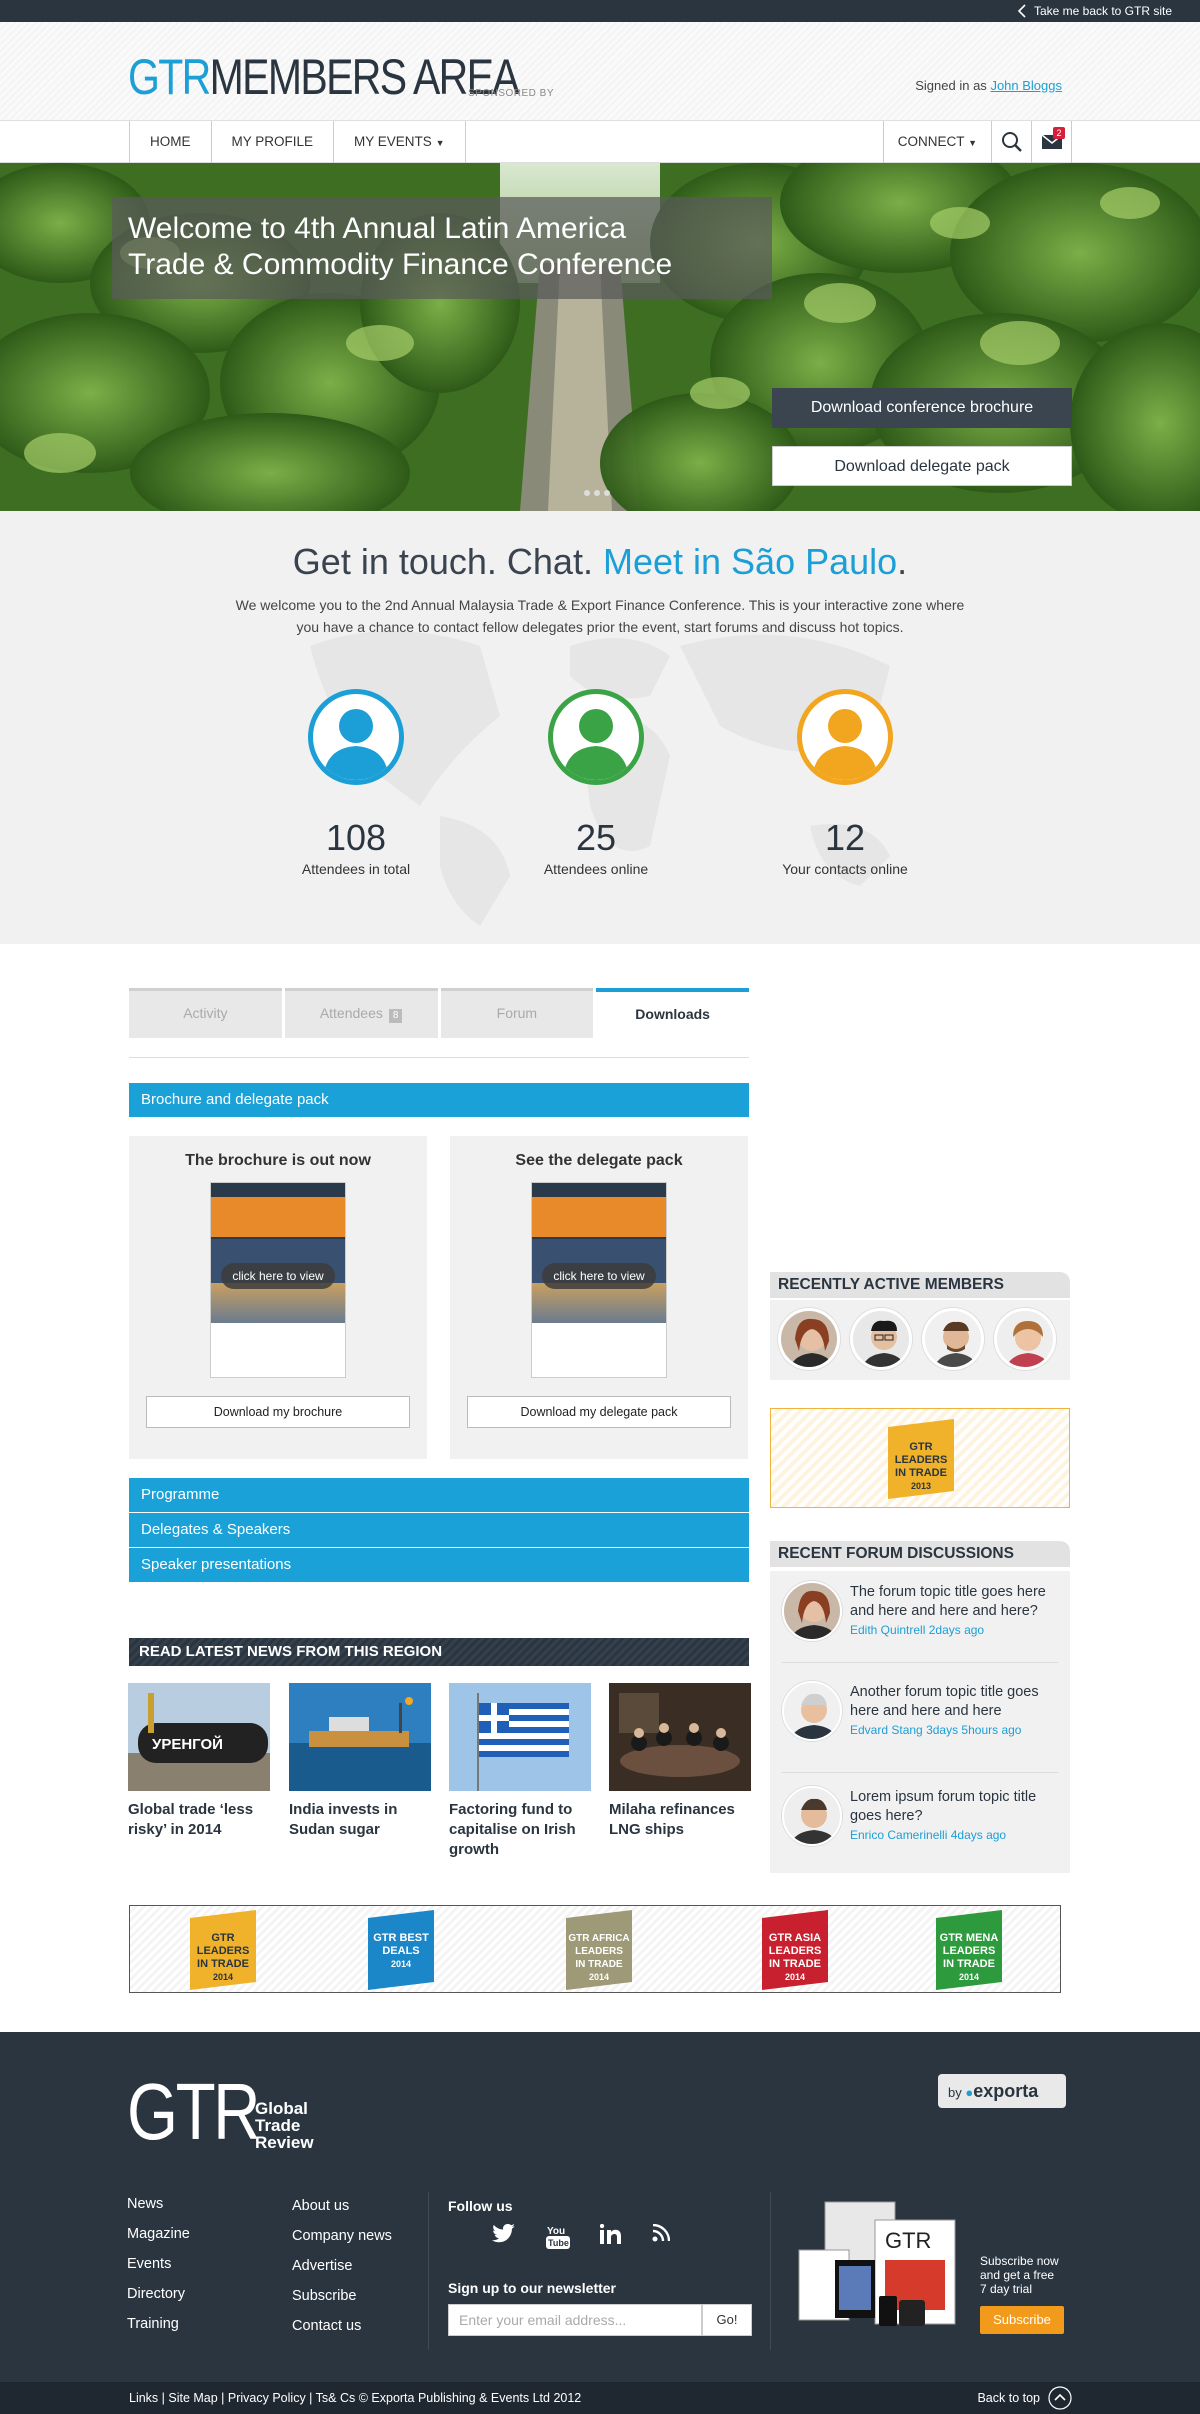 Image resolution: width=1200 pixels, height=2414 pixels. I want to click on search-button, so click(1012, 142).